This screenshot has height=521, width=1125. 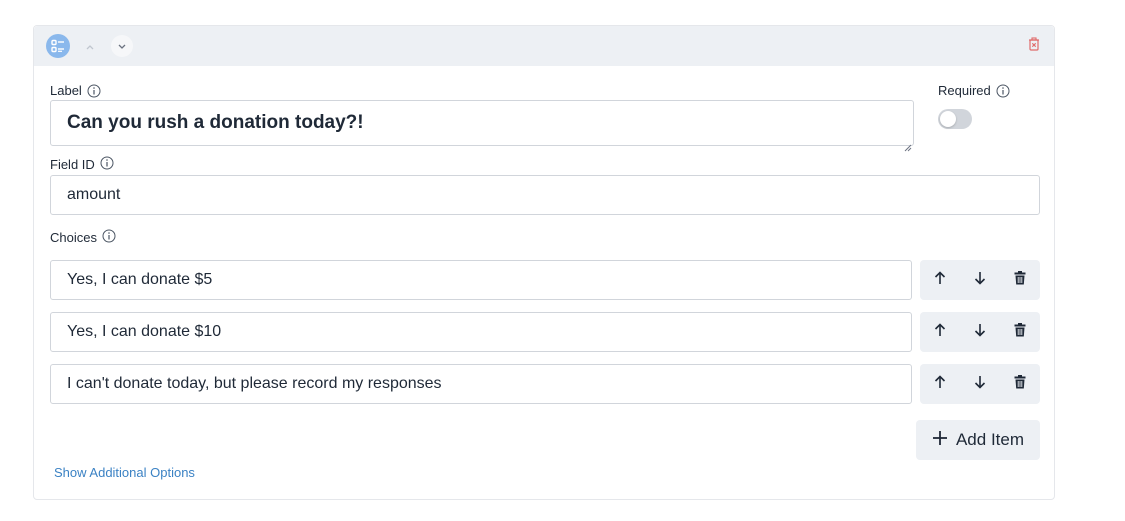 What do you see at coordinates (940, 440) in the screenshot?
I see `plus-icon` at bounding box center [940, 440].